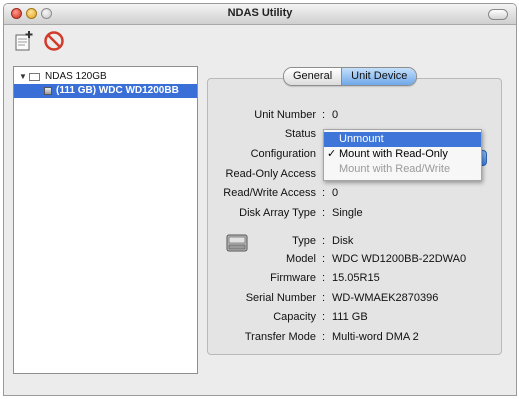 This screenshot has width=519, height=399. I want to click on read-write-access-value: 0, so click(335, 193).